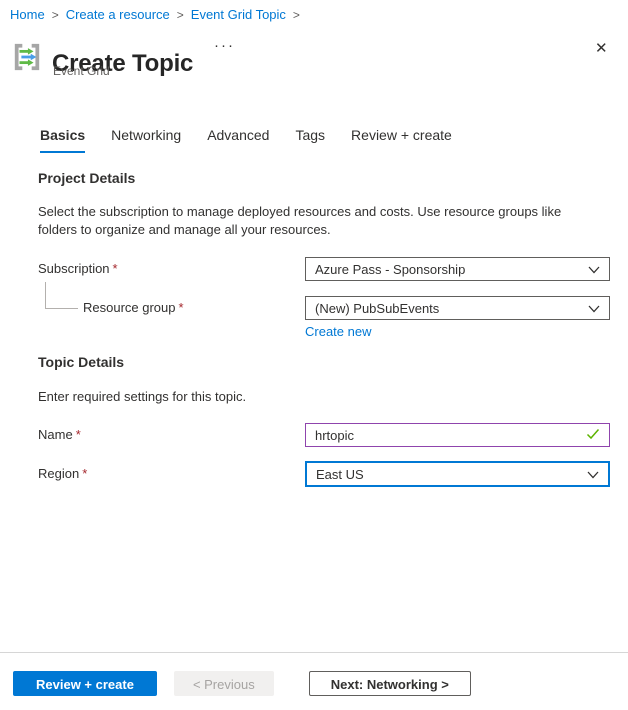 This screenshot has height=710, width=628. I want to click on region-value: East US, so click(340, 474).